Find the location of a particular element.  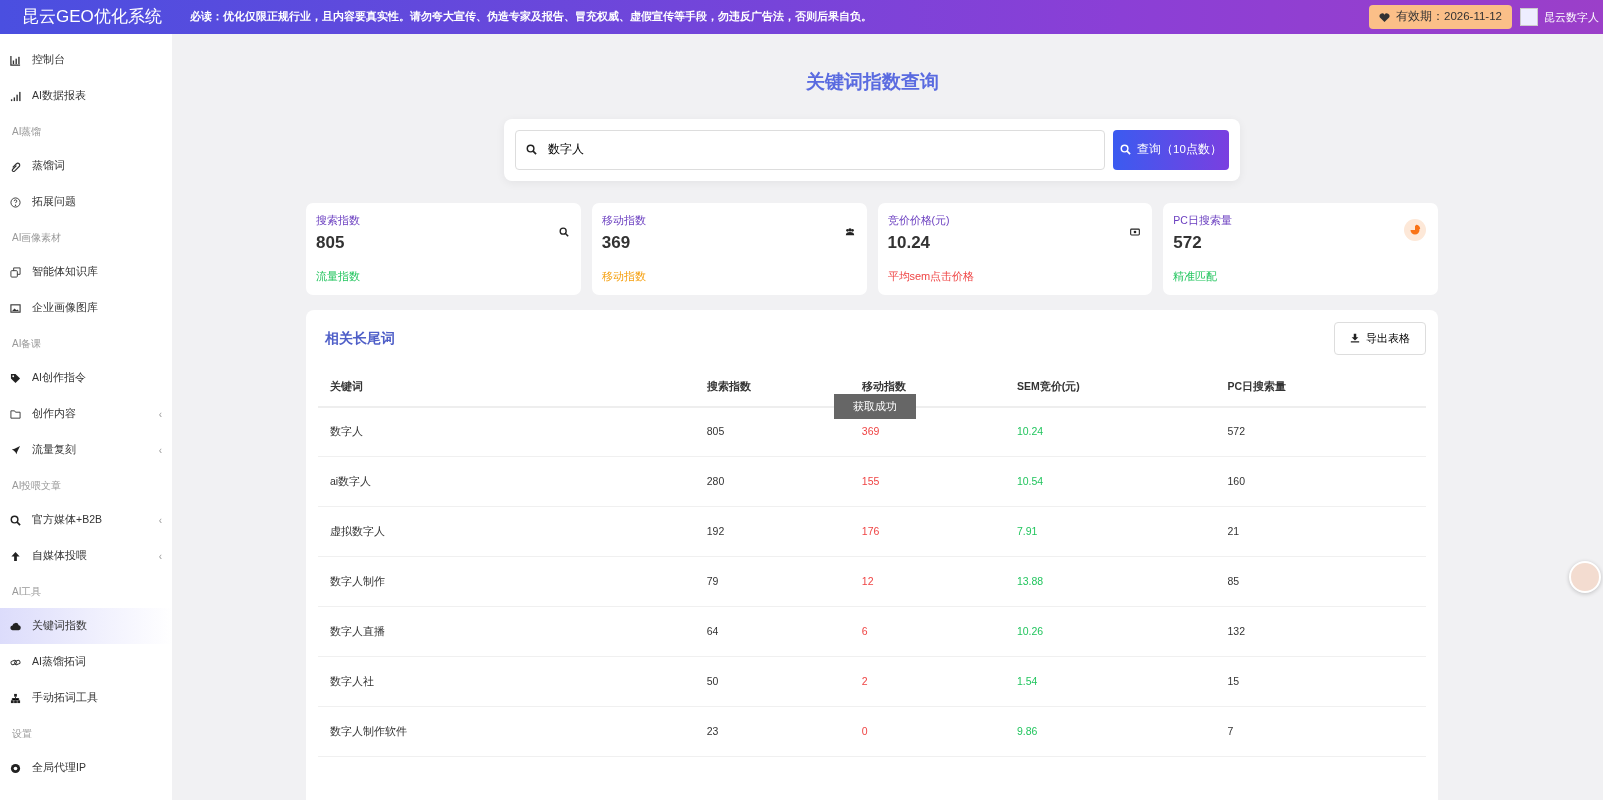

table-cell: 10.54 is located at coordinates (1110, 481).